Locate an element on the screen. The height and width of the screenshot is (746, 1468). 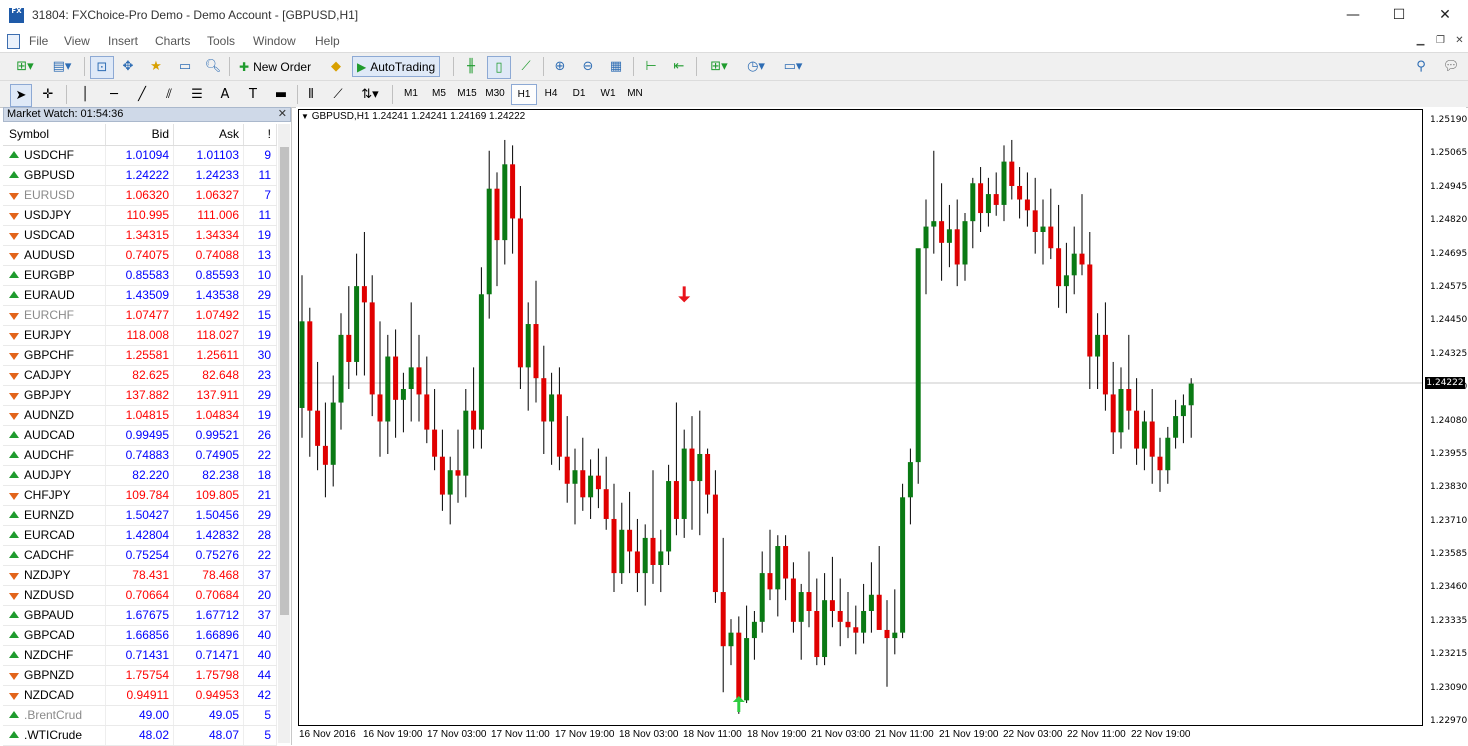
new-chart-button: ⊞▾ is located at coordinates (25, 66).